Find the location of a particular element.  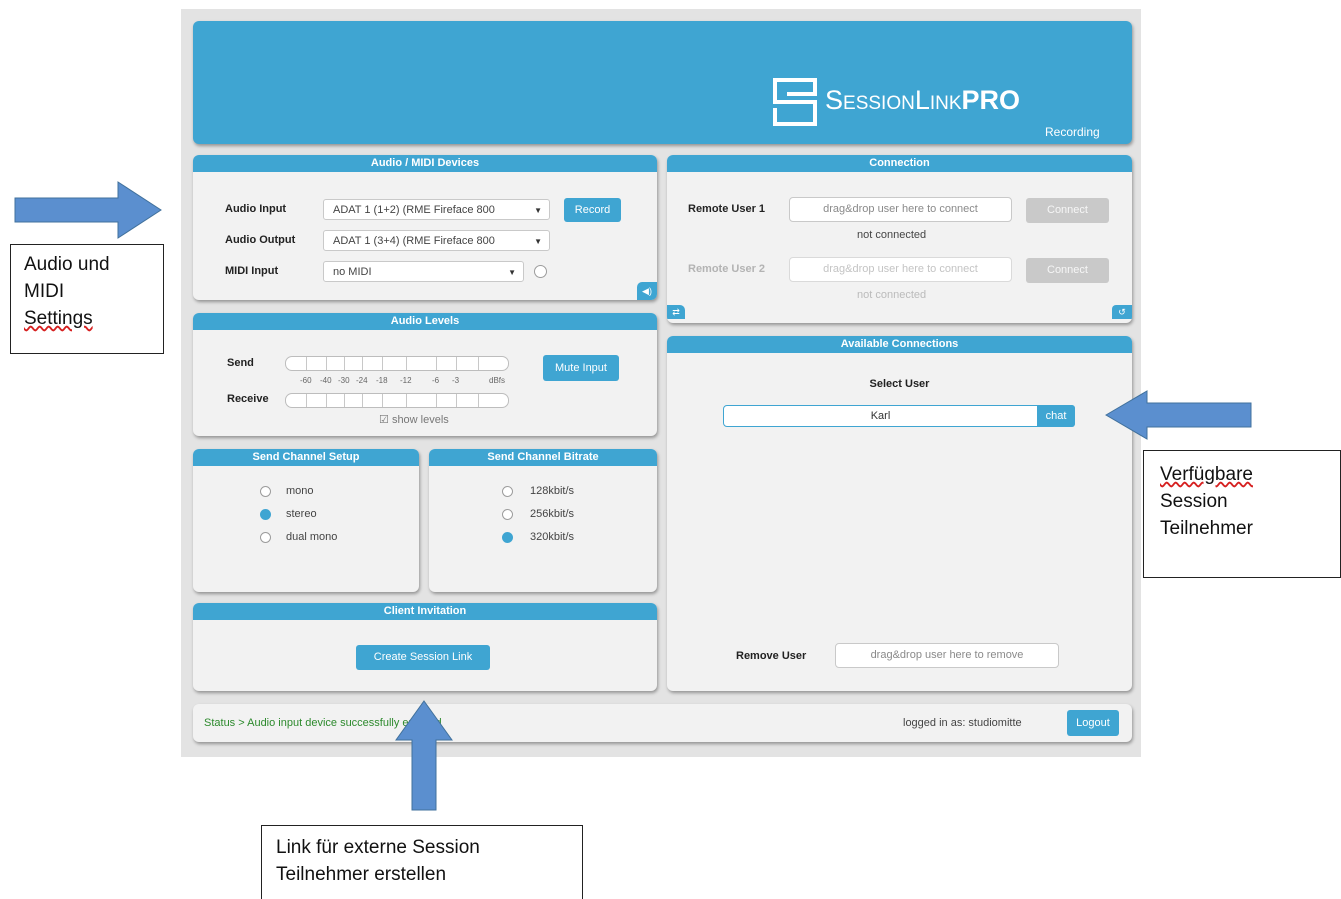

remove-user-label: Remove User is located at coordinates (771, 656).